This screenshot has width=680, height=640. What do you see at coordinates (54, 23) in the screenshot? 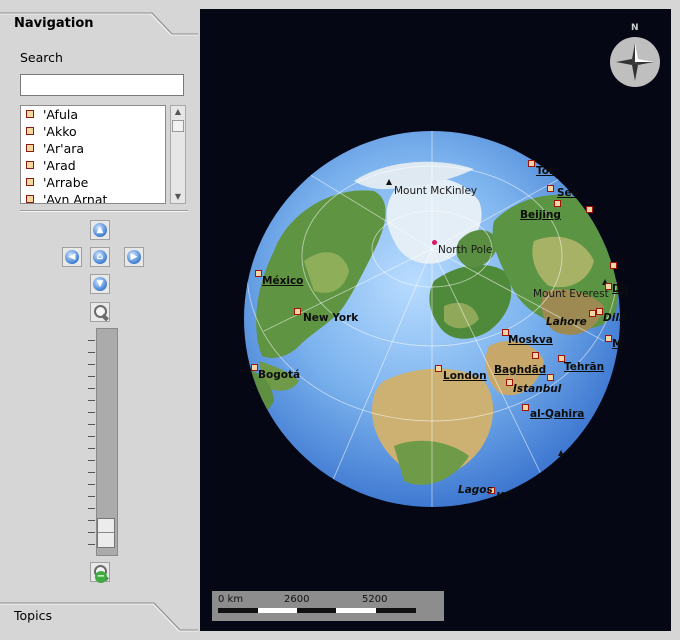
I see `navigation-title: Navigation` at bounding box center [54, 23].